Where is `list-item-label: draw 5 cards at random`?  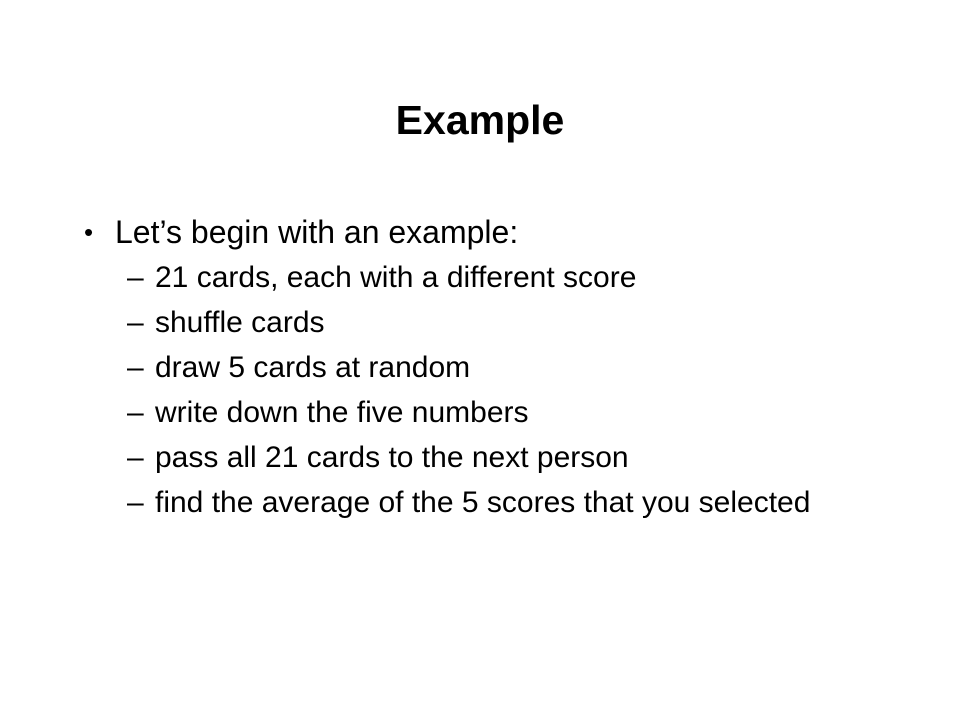 list-item-label: draw 5 cards at random is located at coordinates (313, 367).